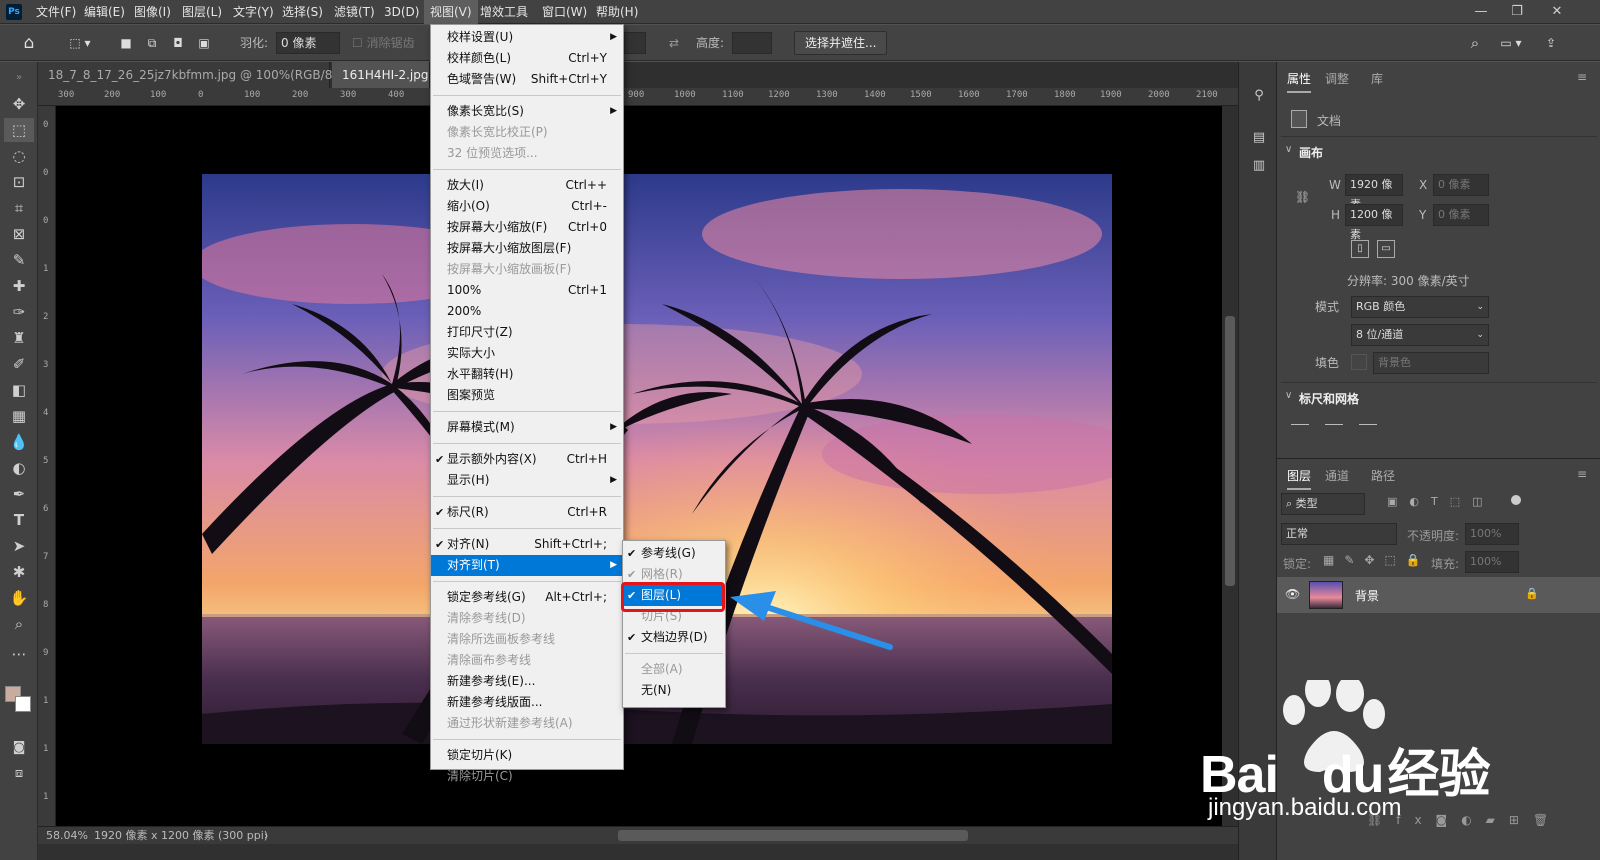 This screenshot has width=1600, height=860. Describe the element at coordinates (19, 520) in the screenshot. I see `type-tool-icon: T` at that location.